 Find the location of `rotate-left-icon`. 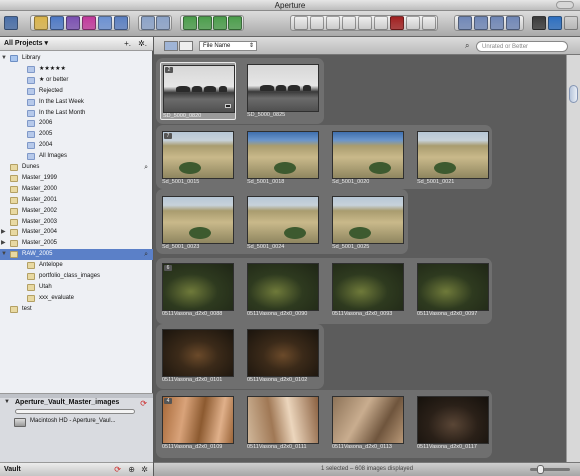

rotate-left-icon is located at coordinates (190, 23).